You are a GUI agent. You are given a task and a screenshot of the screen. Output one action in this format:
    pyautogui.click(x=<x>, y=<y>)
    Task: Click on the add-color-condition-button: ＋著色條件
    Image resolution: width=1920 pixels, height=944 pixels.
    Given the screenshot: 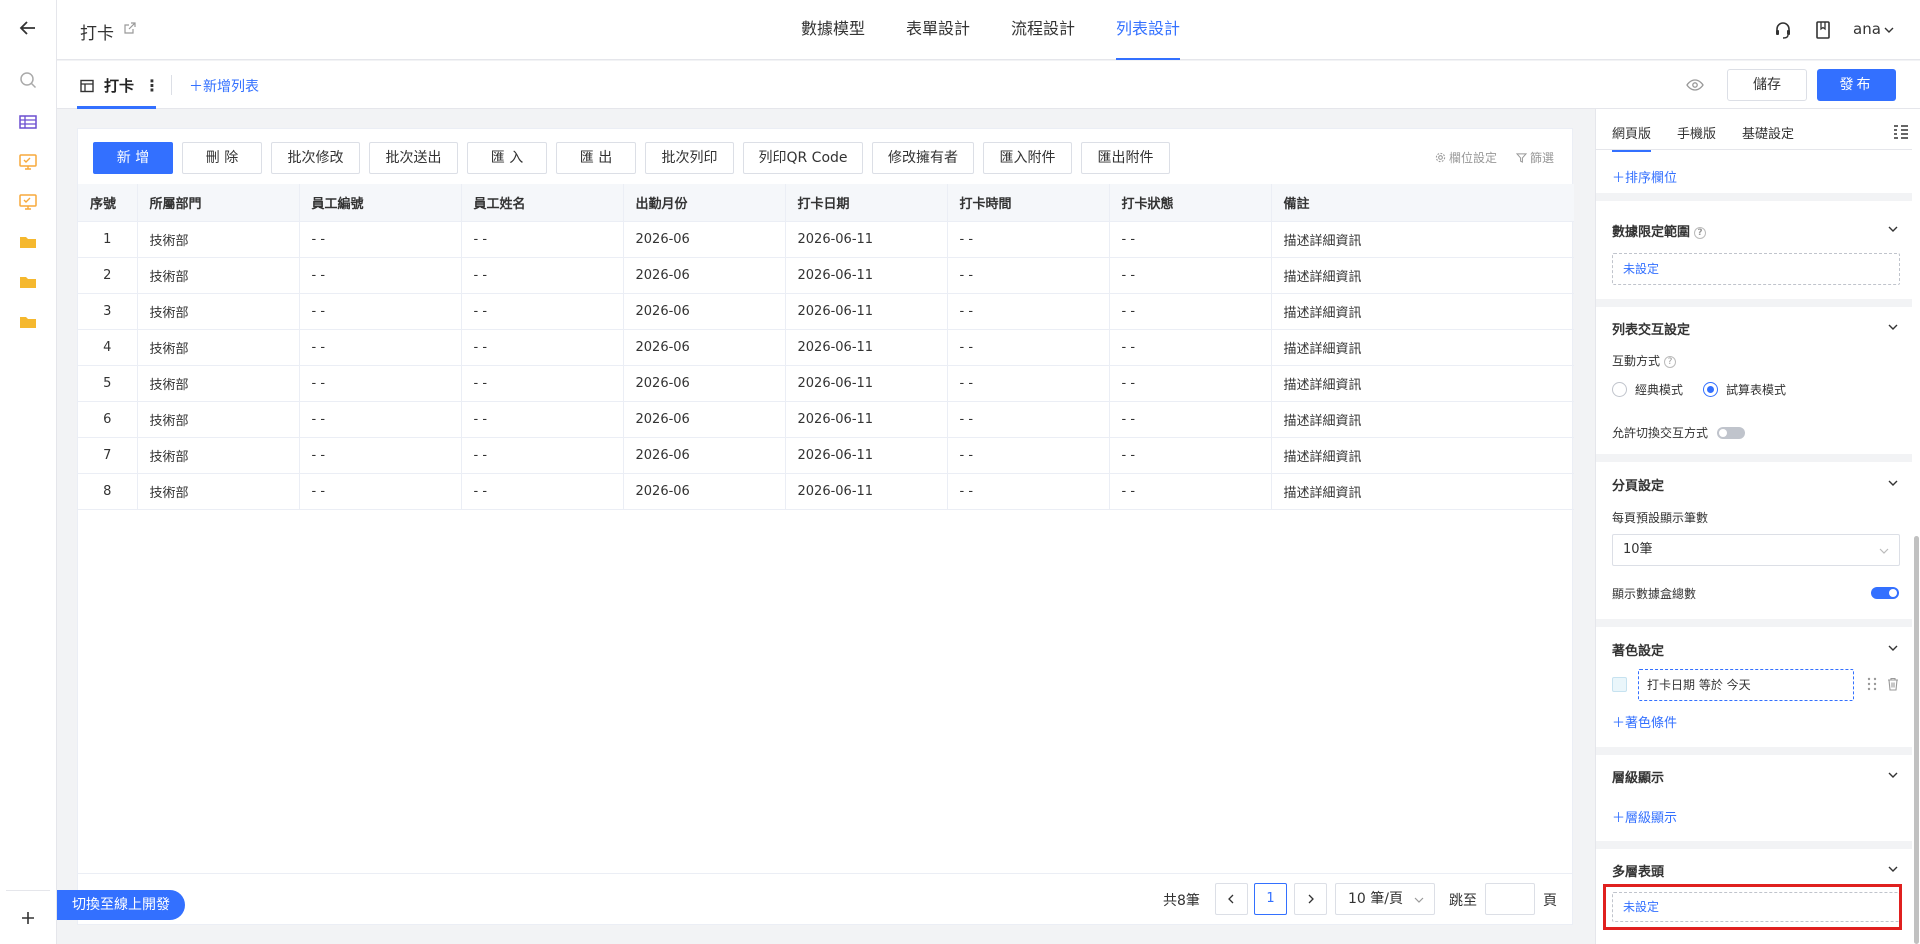 What is the action you would take?
    pyautogui.click(x=1644, y=721)
    